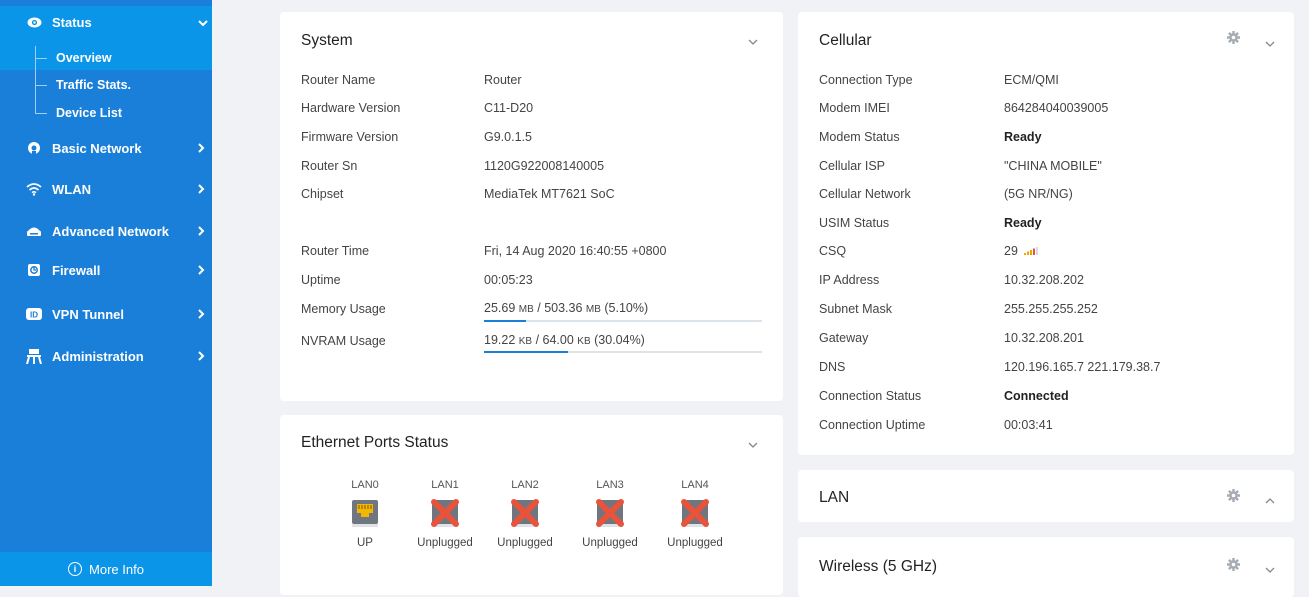 This screenshot has width=1309, height=597. What do you see at coordinates (619, 340) in the screenshot?
I see `nvram-percent: (30.04%)` at bounding box center [619, 340].